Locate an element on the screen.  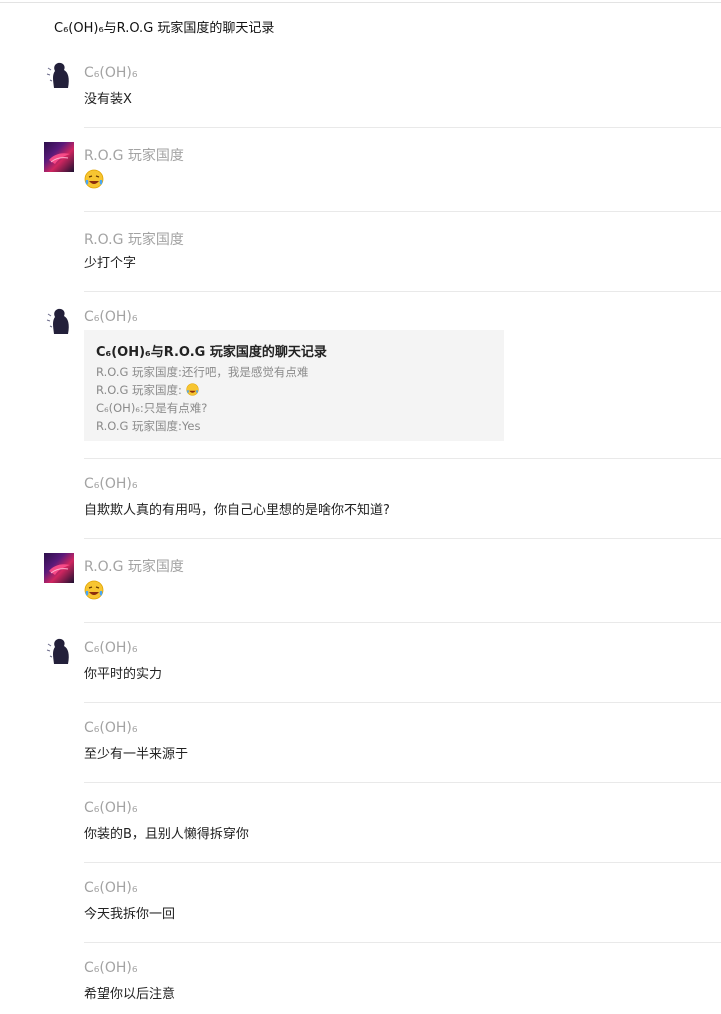
forwarded-chat-line: R.O.G 玩家国度:还行吧，我是感觉有点难 is located at coordinates (202, 372).